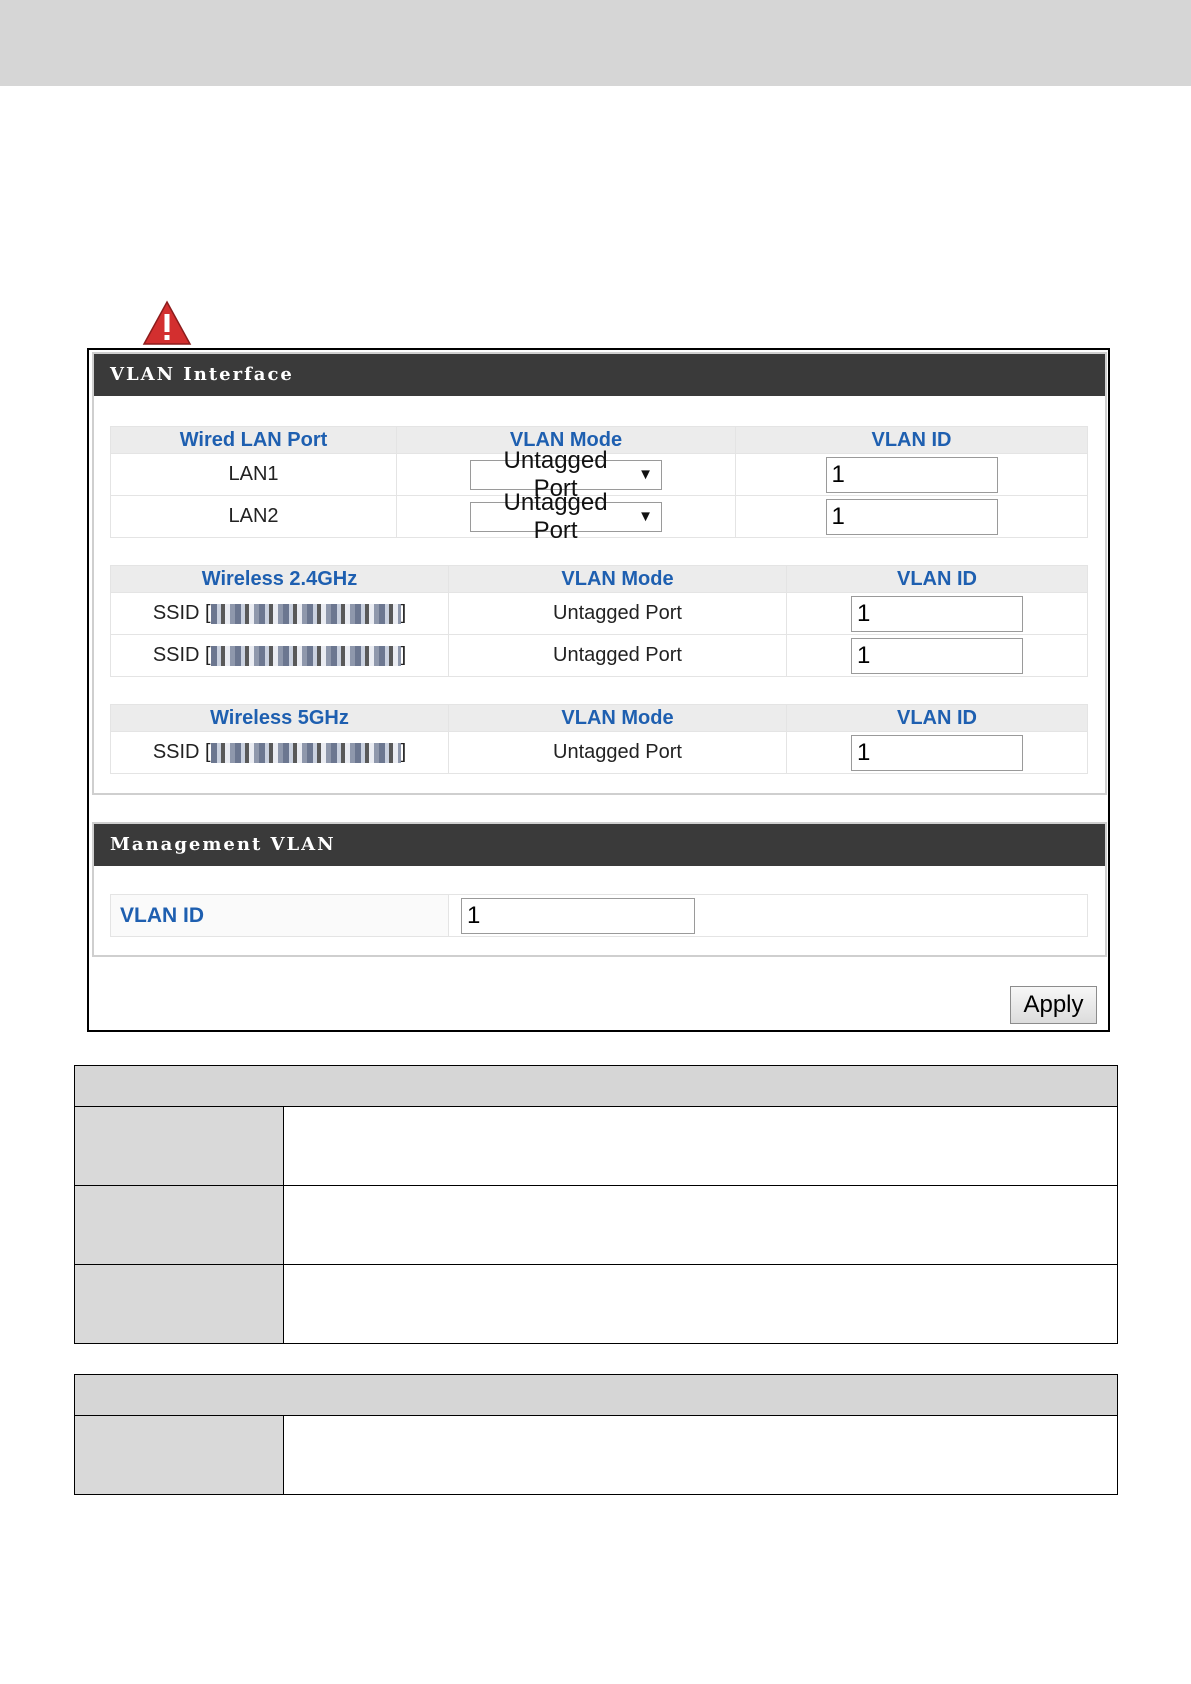 This screenshot has height=1684, width=1191. Describe the element at coordinates (599, 889) in the screenshot. I see `management-vlan-panel: Management VLAN VLAN ID` at that location.